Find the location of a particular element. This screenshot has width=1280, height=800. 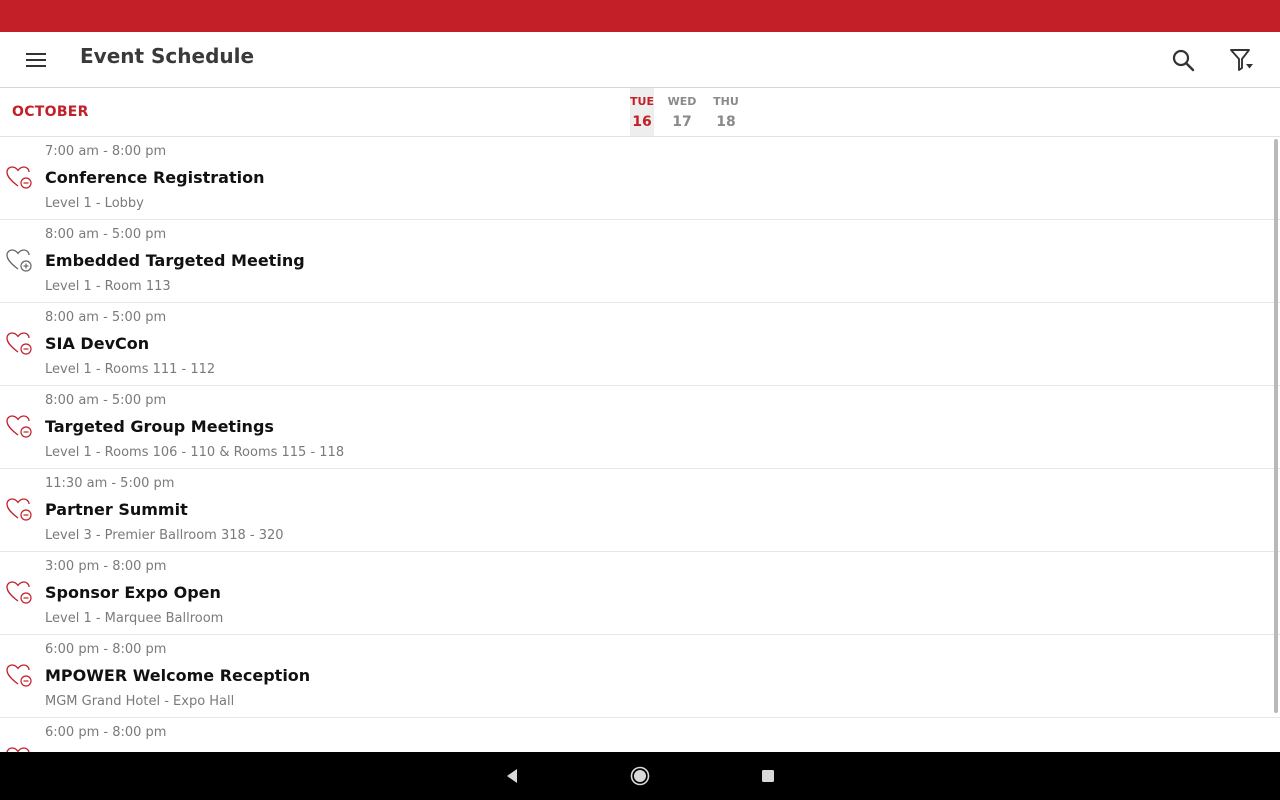

home-button is located at coordinates (640, 776).